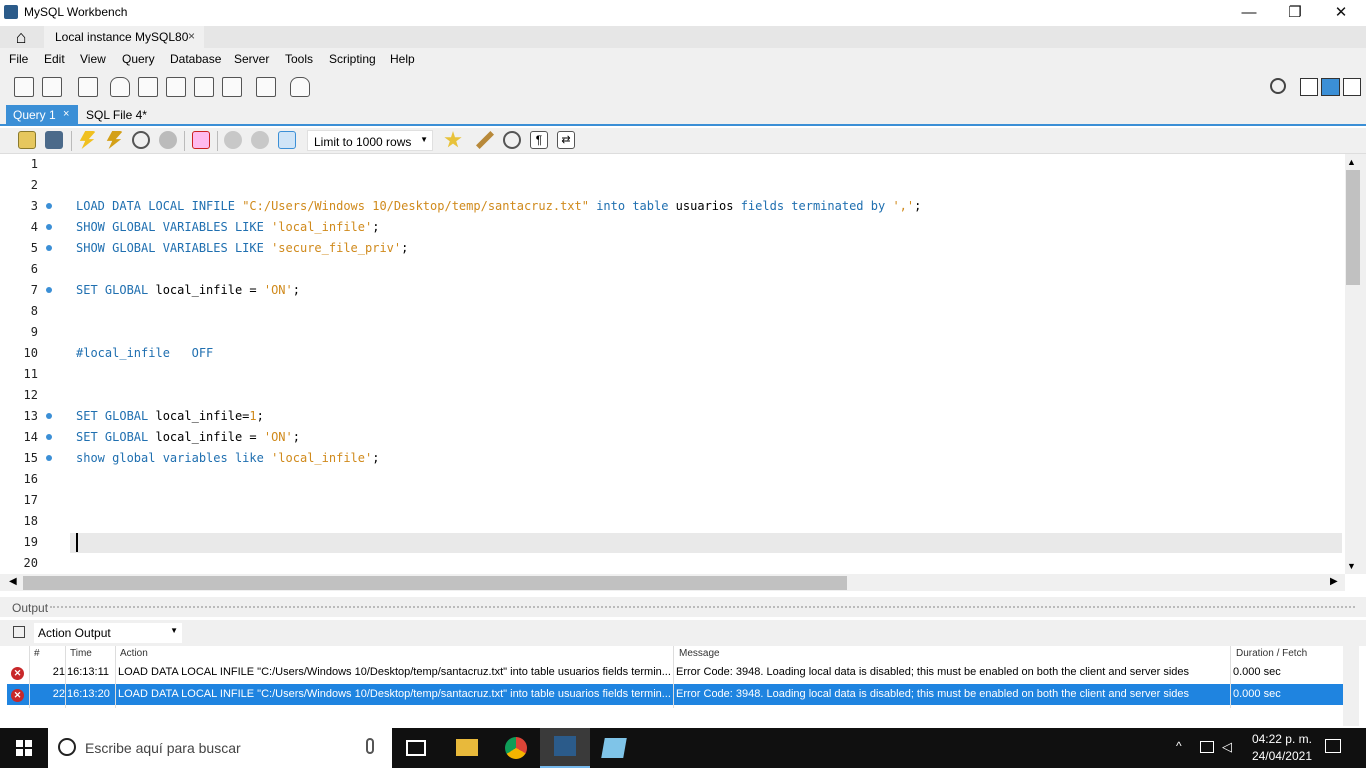 The height and width of the screenshot is (768, 1366). Describe the element at coordinates (76, 12) in the screenshot. I see `window-title: MySQL Workbench` at that location.